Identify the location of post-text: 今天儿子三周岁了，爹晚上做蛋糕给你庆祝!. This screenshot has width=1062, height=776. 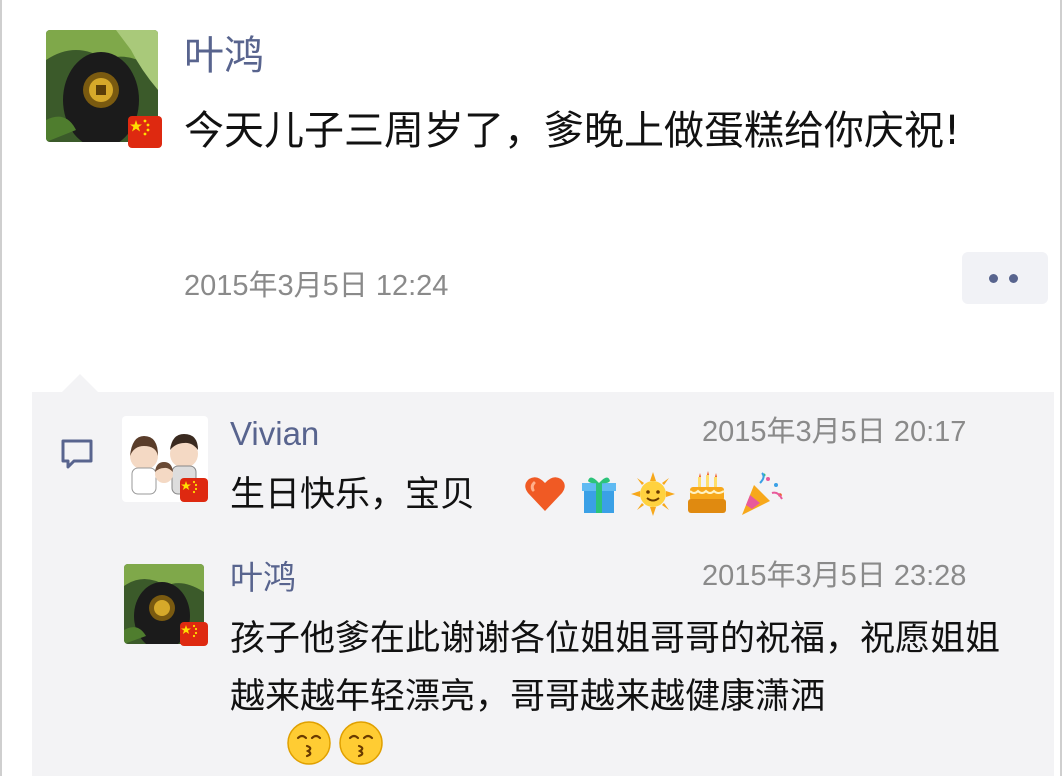
(572, 131).